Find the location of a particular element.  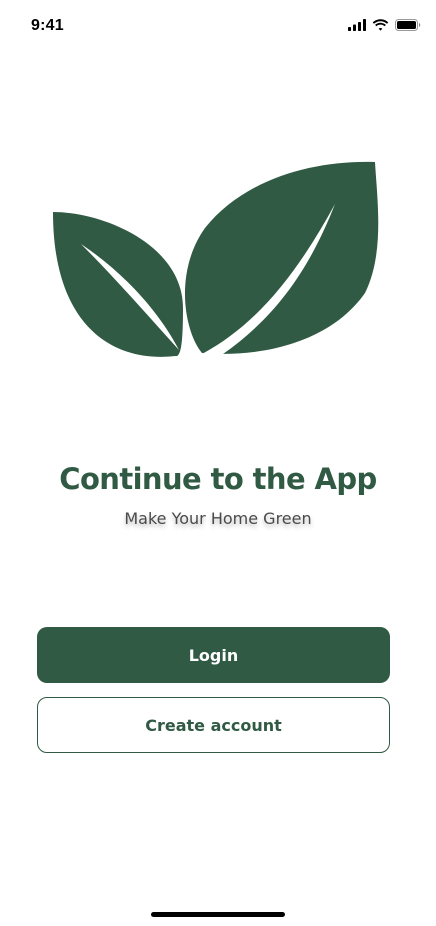

create-account-button: Create account is located at coordinates (213, 725).